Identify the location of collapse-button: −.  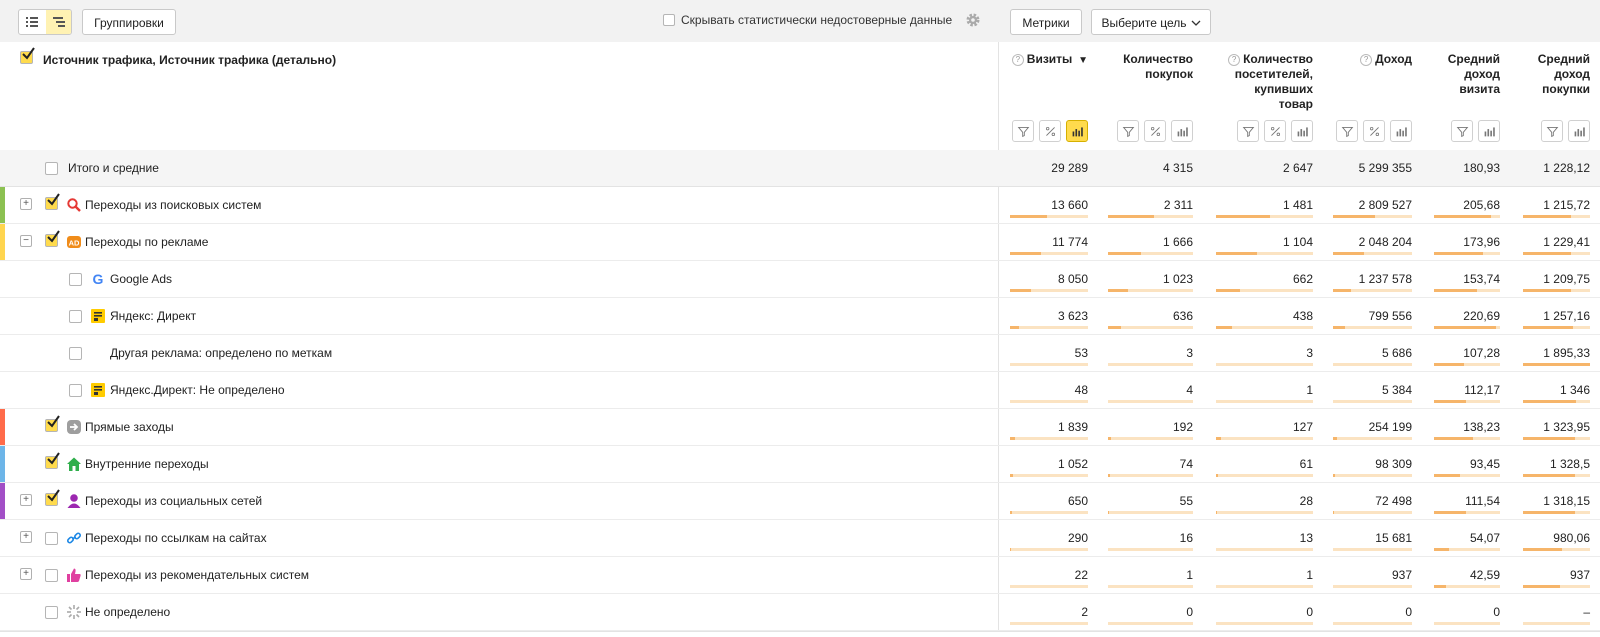
(26, 241).